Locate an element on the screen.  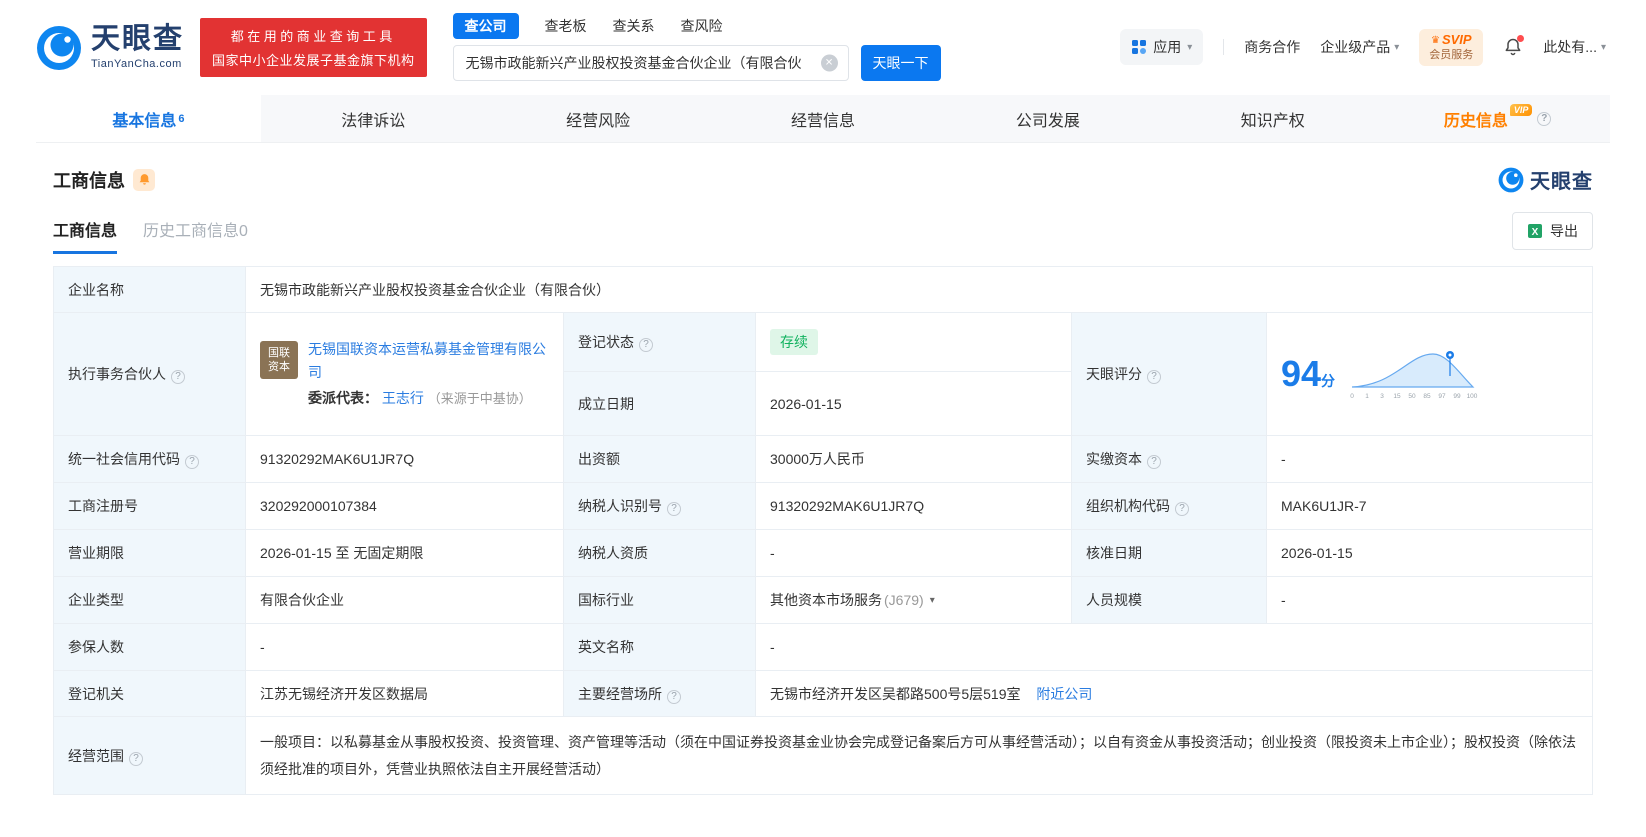
search-area: 查公司 查老板 查关系 查风险 ✕ 天眼一下 is located at coordinates (696, 47).